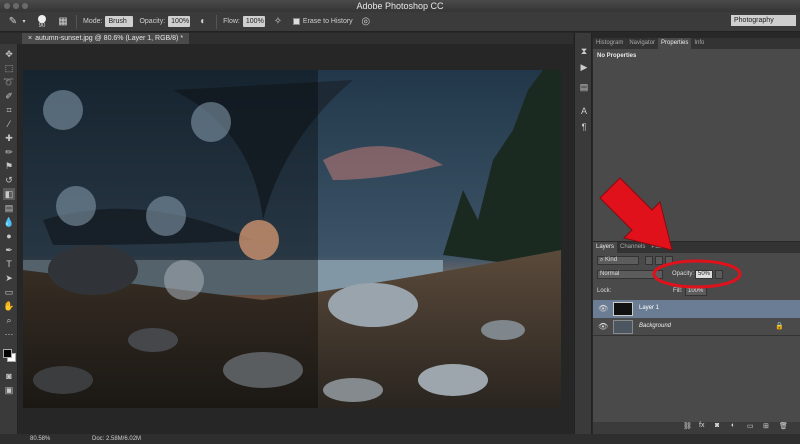 The width and height of the screenshot is (800, 444). Describe the element at coordinates (9, 208) in the screenshot. I see `gradient-tool-icon: ▤` at that location.